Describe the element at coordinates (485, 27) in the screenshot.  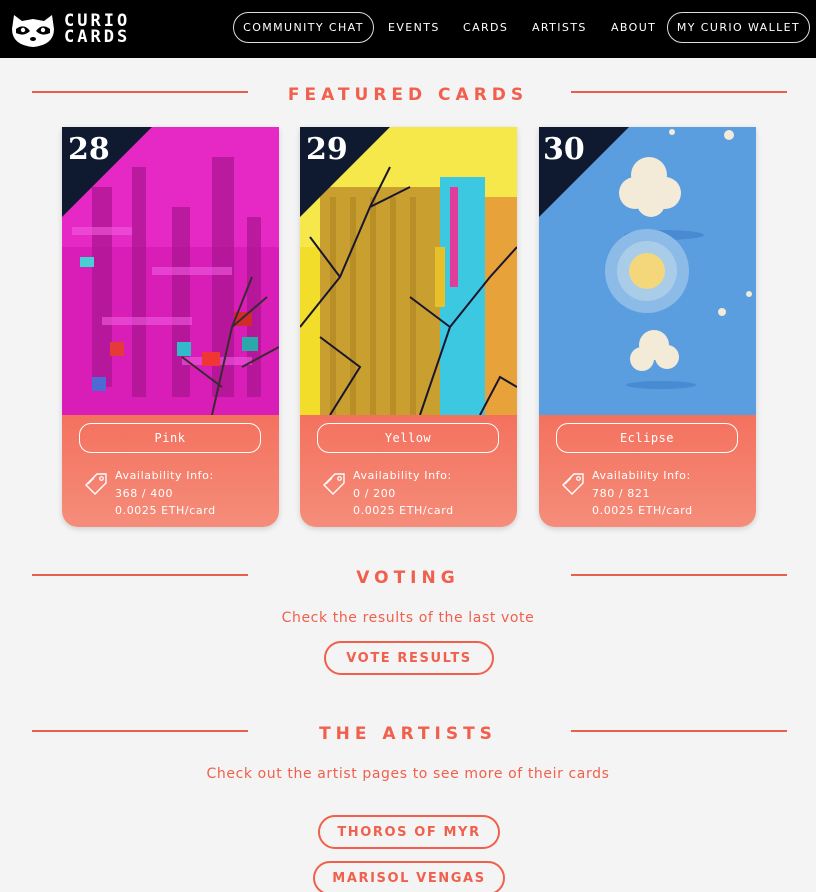
I see `nav-cards-link: CARDS` at that location.